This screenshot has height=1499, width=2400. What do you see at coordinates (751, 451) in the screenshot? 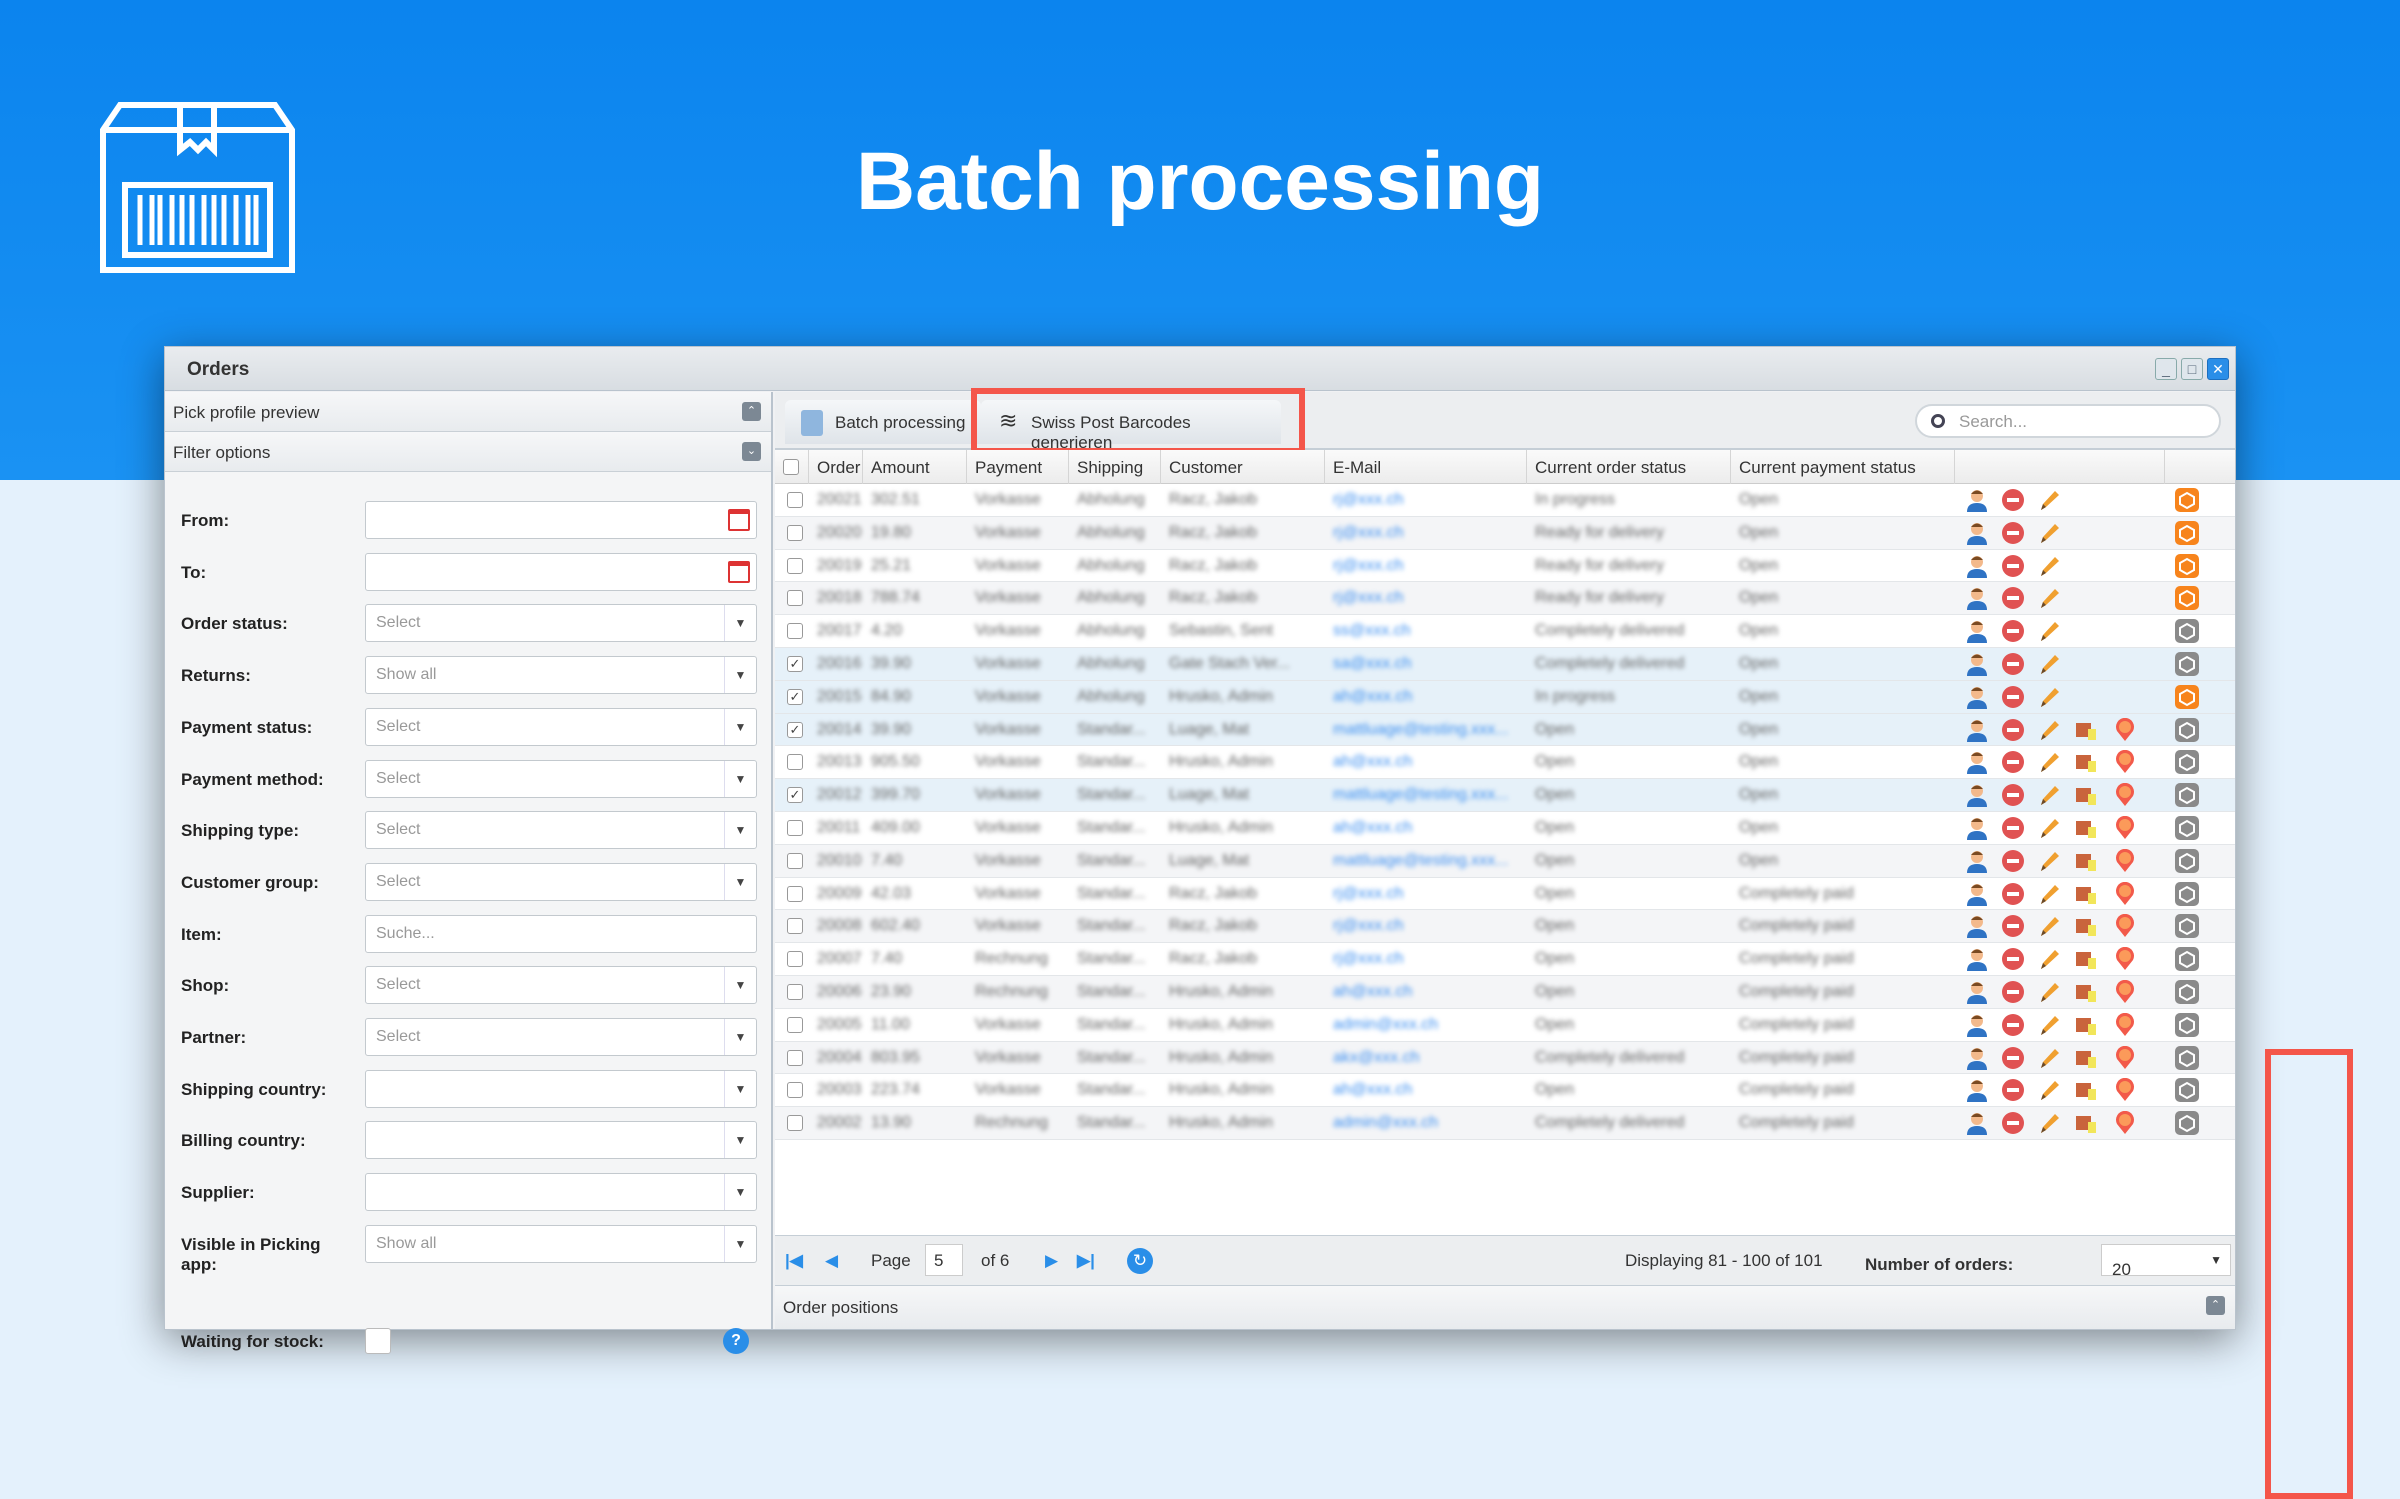
I see `expand-icon: ⌄` at bounding box center [751, 451].